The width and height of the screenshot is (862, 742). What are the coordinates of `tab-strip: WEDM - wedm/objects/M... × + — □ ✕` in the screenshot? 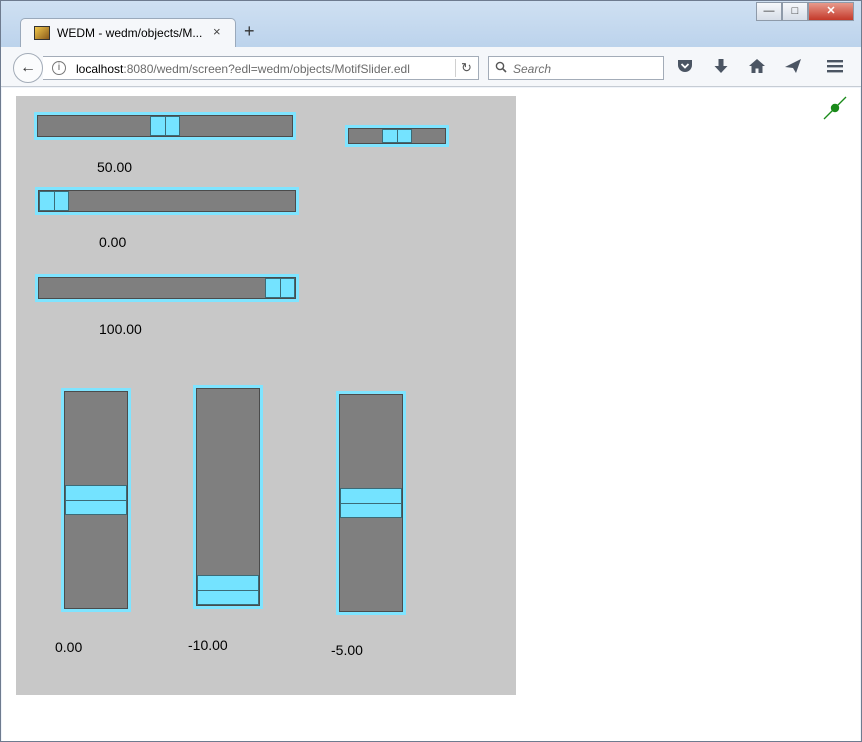 It's located at (431, 24).